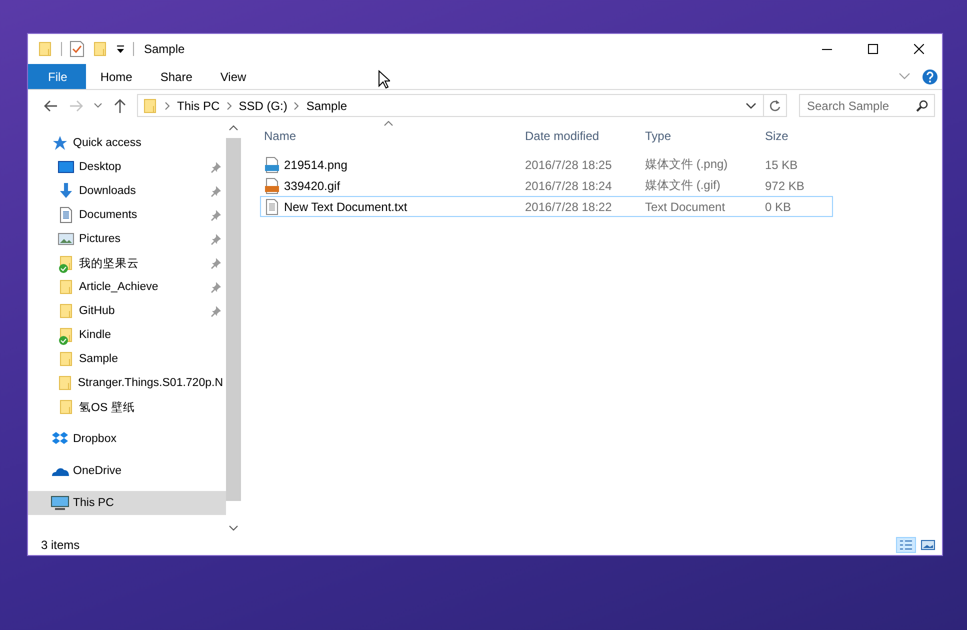 This screenshot has height=630, width=967. What do you see at coordinates (99, 359) in the screenshot?
I see `nav-label: Sample` at bounding box center [99, 359].